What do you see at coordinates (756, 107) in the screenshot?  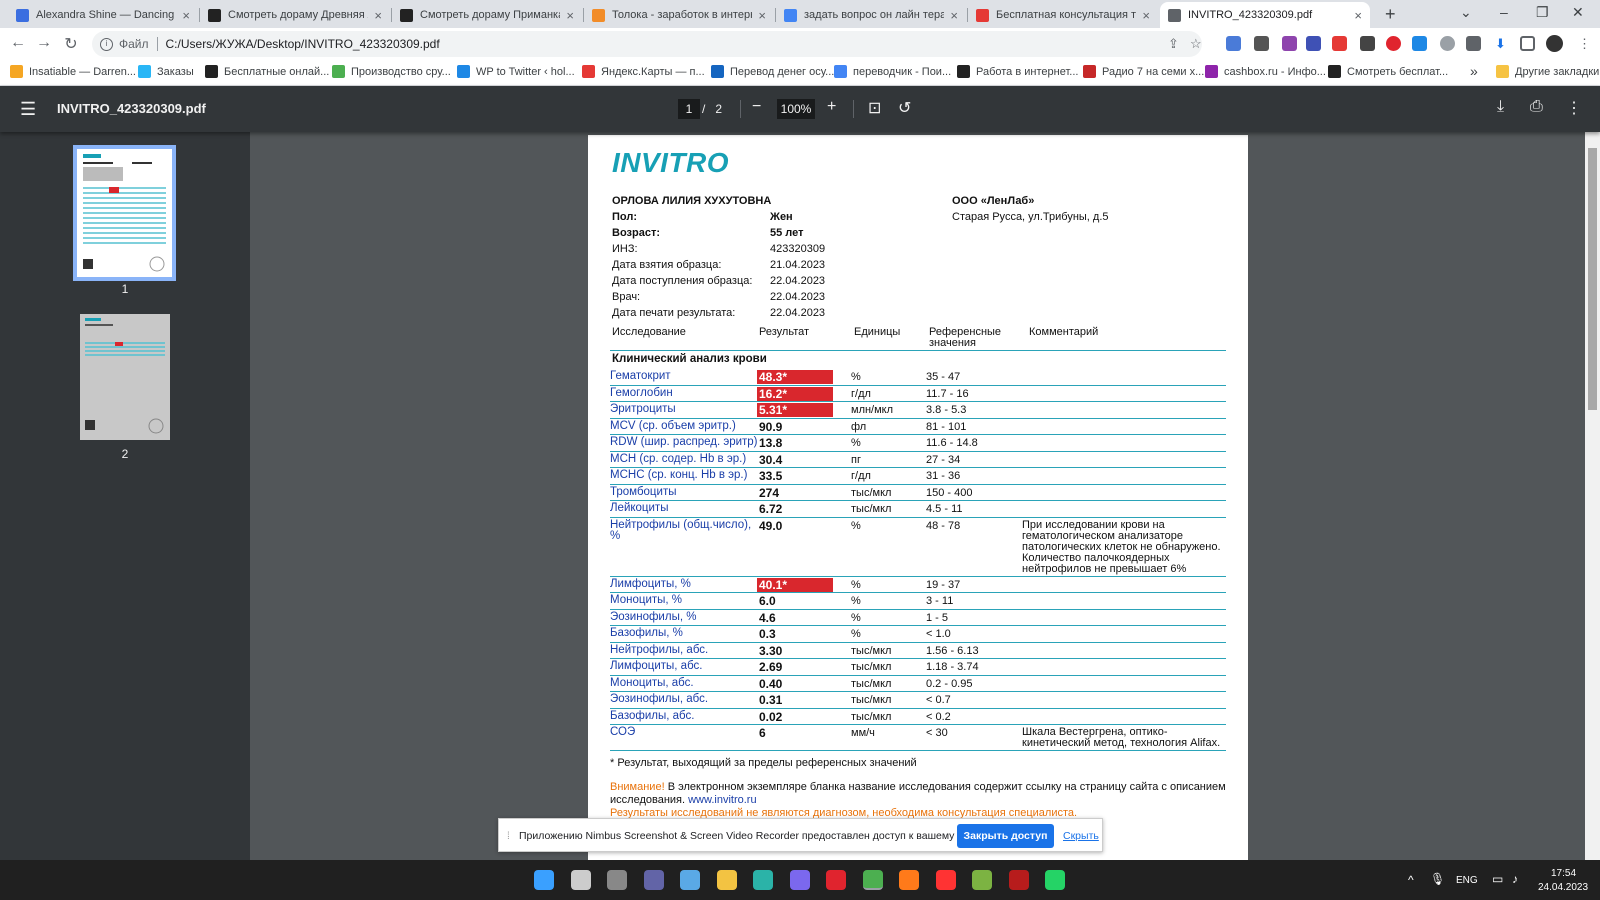 I see `zoom-out-icon: −` at bounding box center [756, 107].